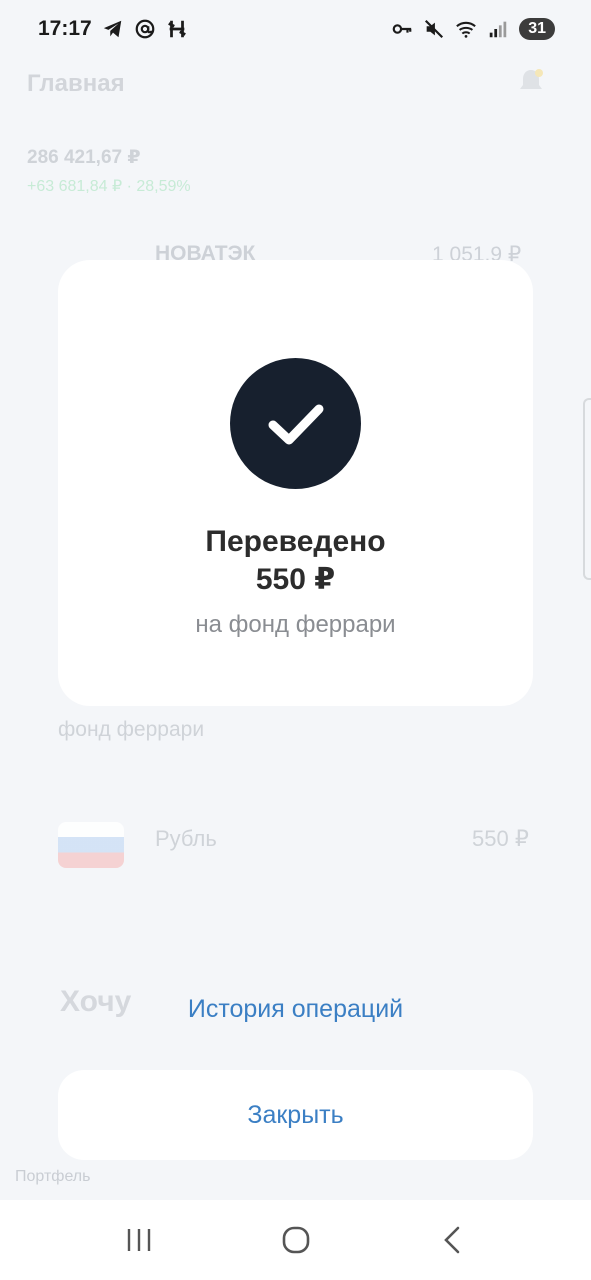 The width and height of the screenshot is (591, 1280). I want to click on bg-page-title: Главная, so click(76, 83).